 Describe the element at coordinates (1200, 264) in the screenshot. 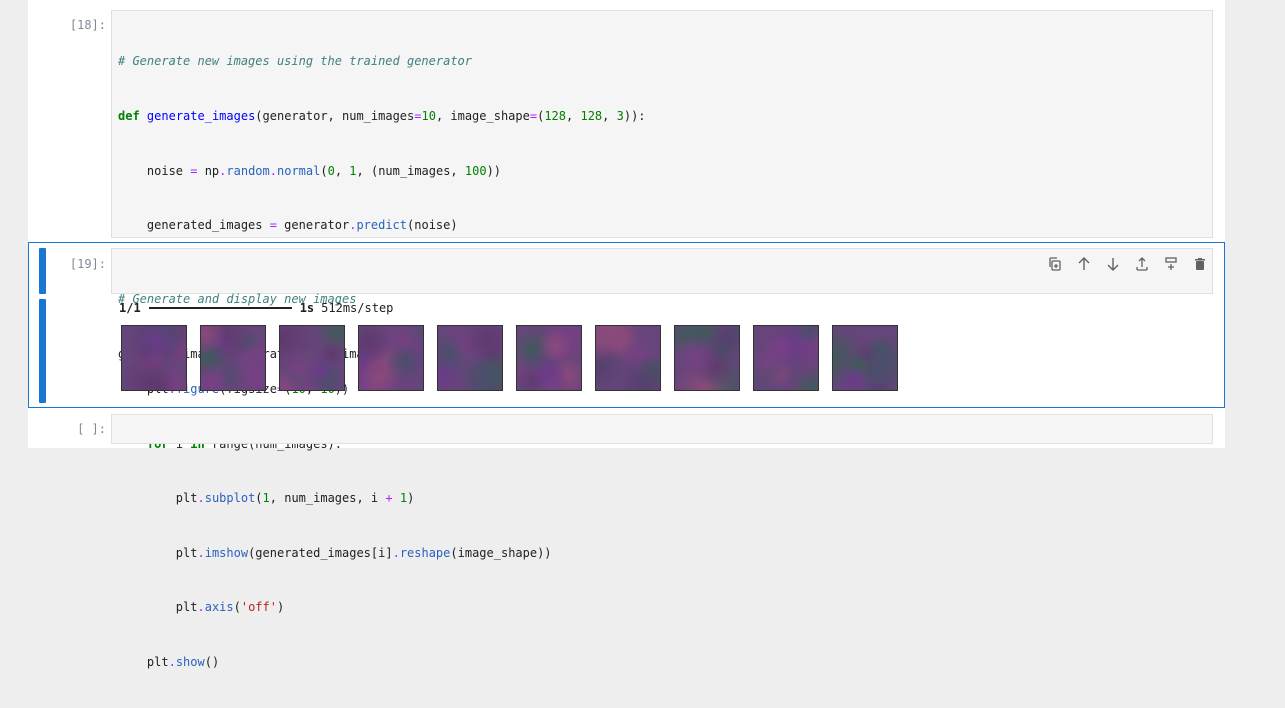

I see `delete-icon` at that location.